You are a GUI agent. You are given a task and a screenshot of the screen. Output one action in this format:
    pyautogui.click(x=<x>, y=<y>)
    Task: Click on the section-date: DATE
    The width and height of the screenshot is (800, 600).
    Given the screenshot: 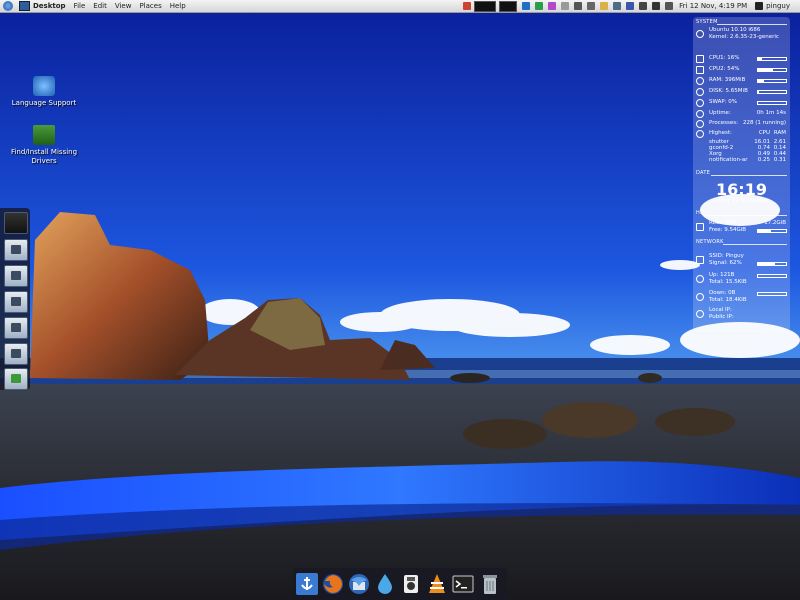 What is the action you would take?
    pyautogui.click(x=703, y=173)
    